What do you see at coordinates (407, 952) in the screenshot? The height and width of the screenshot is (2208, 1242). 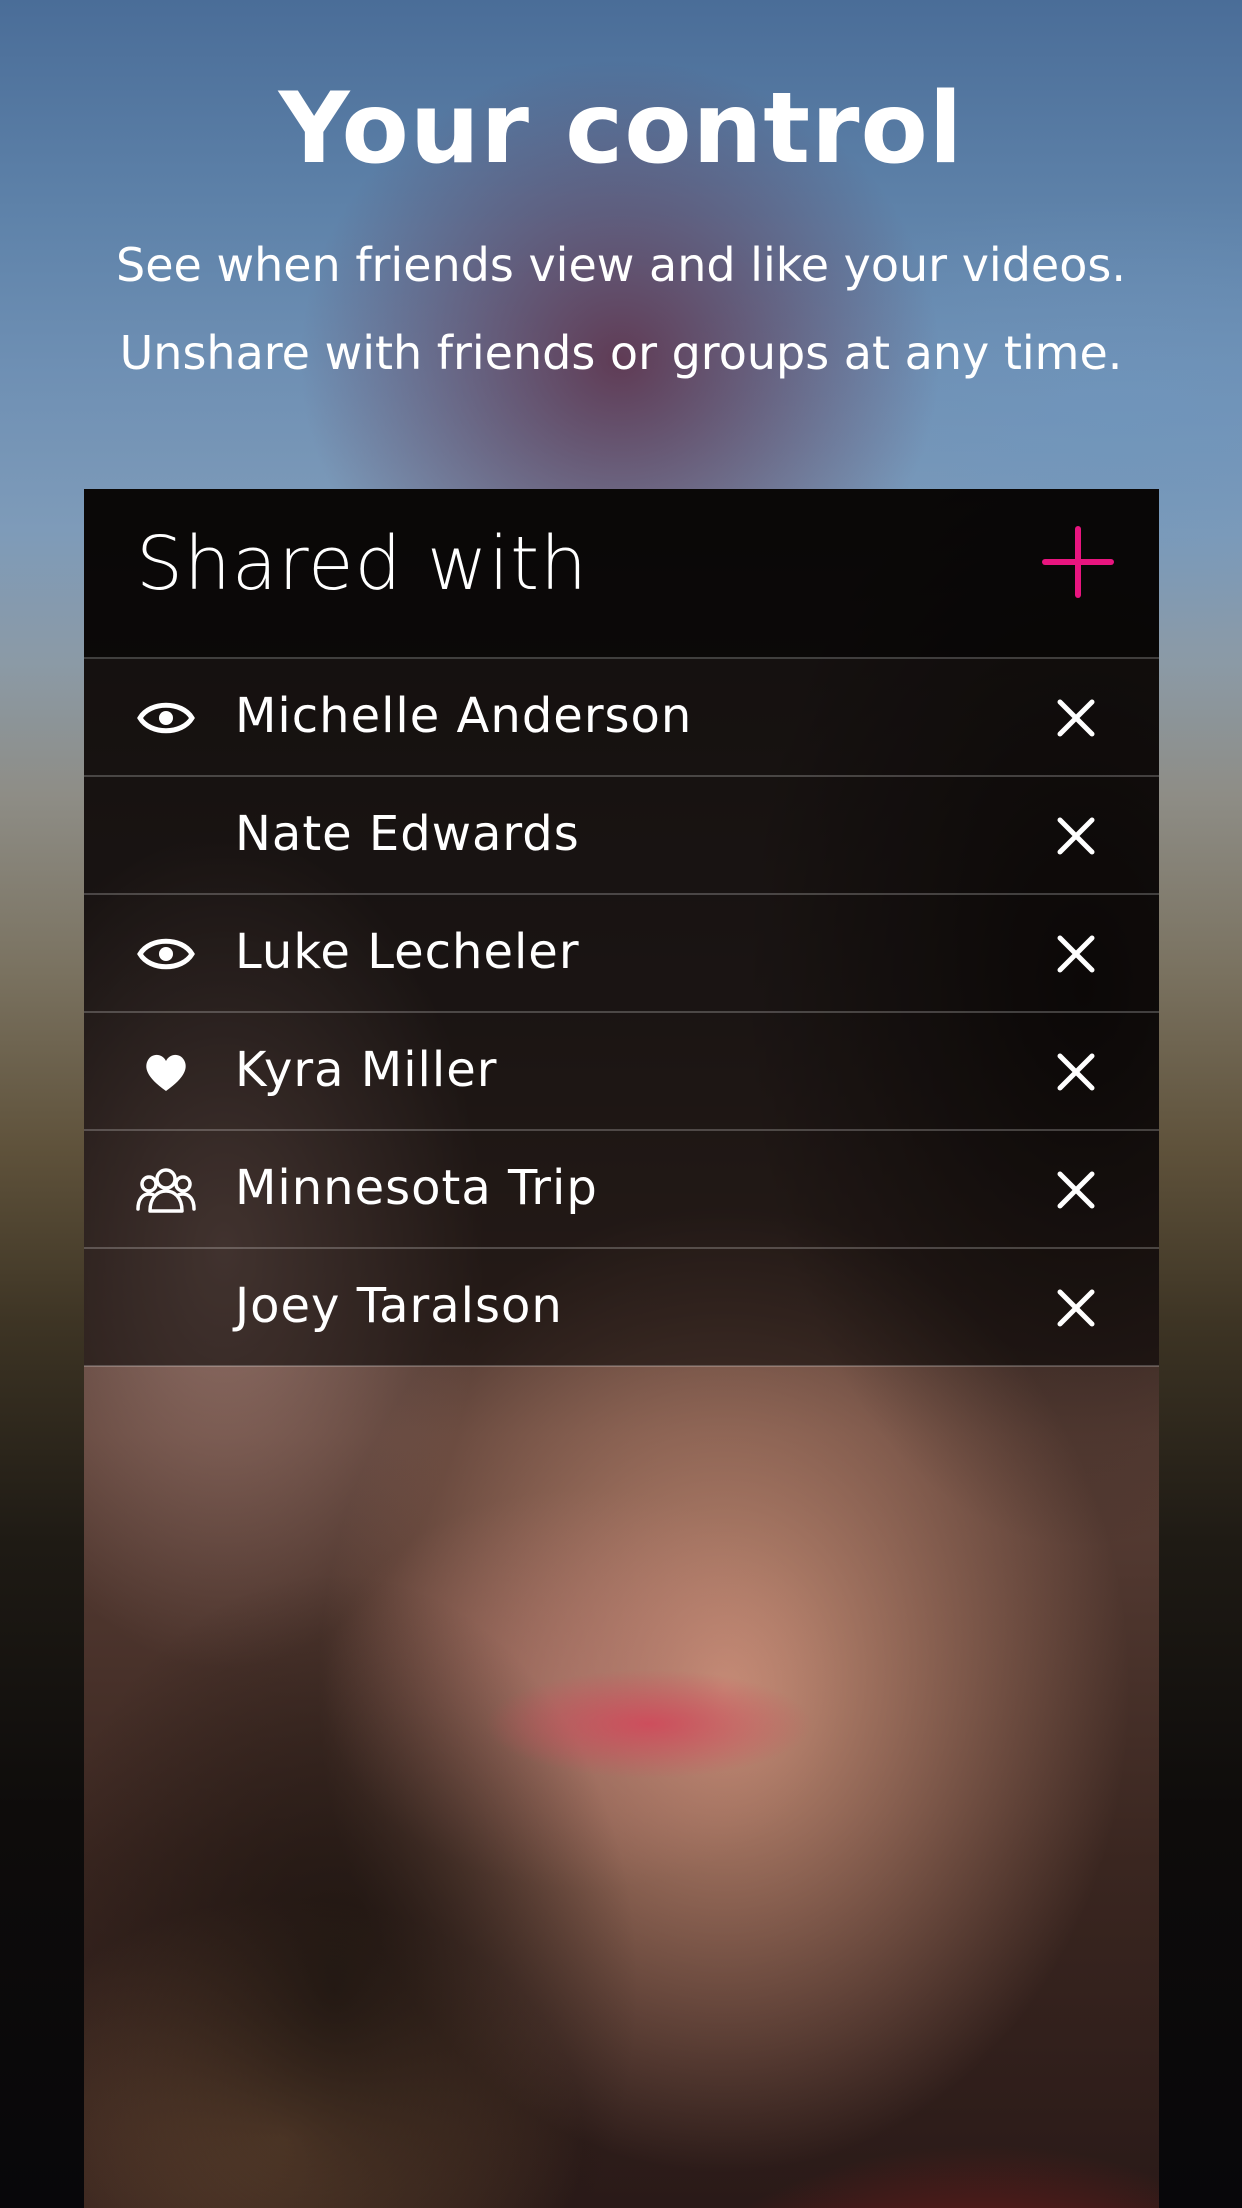 I see `shared-list-item-name: Luke Lecheler` at bounding box center [407, 952].